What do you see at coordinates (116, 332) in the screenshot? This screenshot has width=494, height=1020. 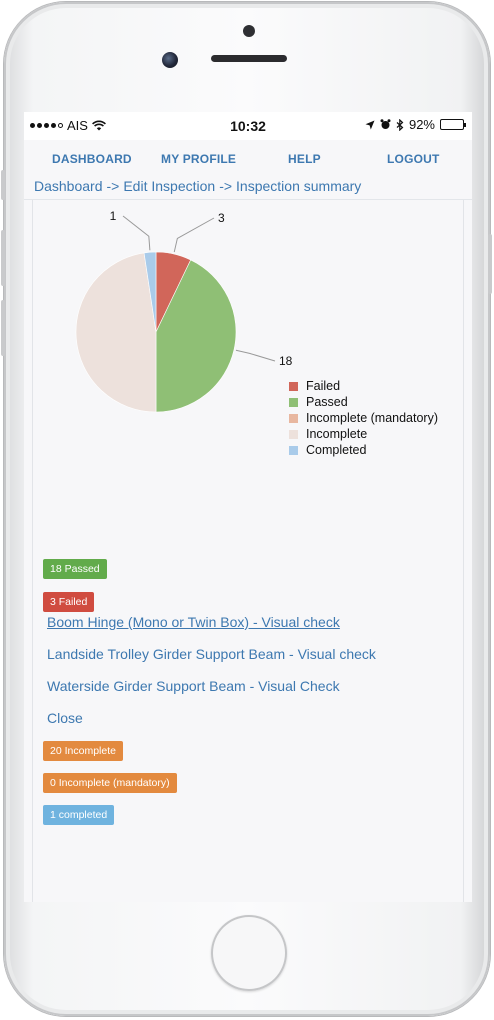 I see `pie-slice-incomplete` at bounding box center [116, 332].